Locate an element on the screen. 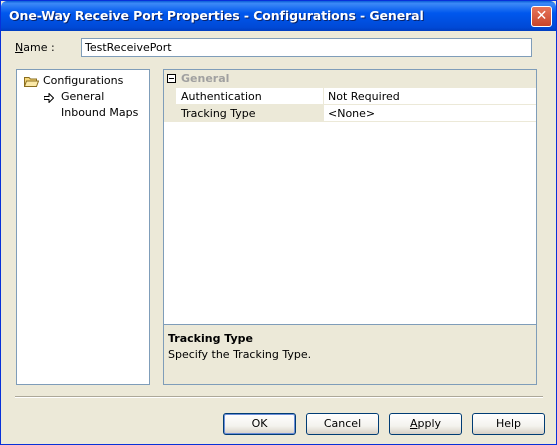  section-title: General is located at coordinates (205, 78).